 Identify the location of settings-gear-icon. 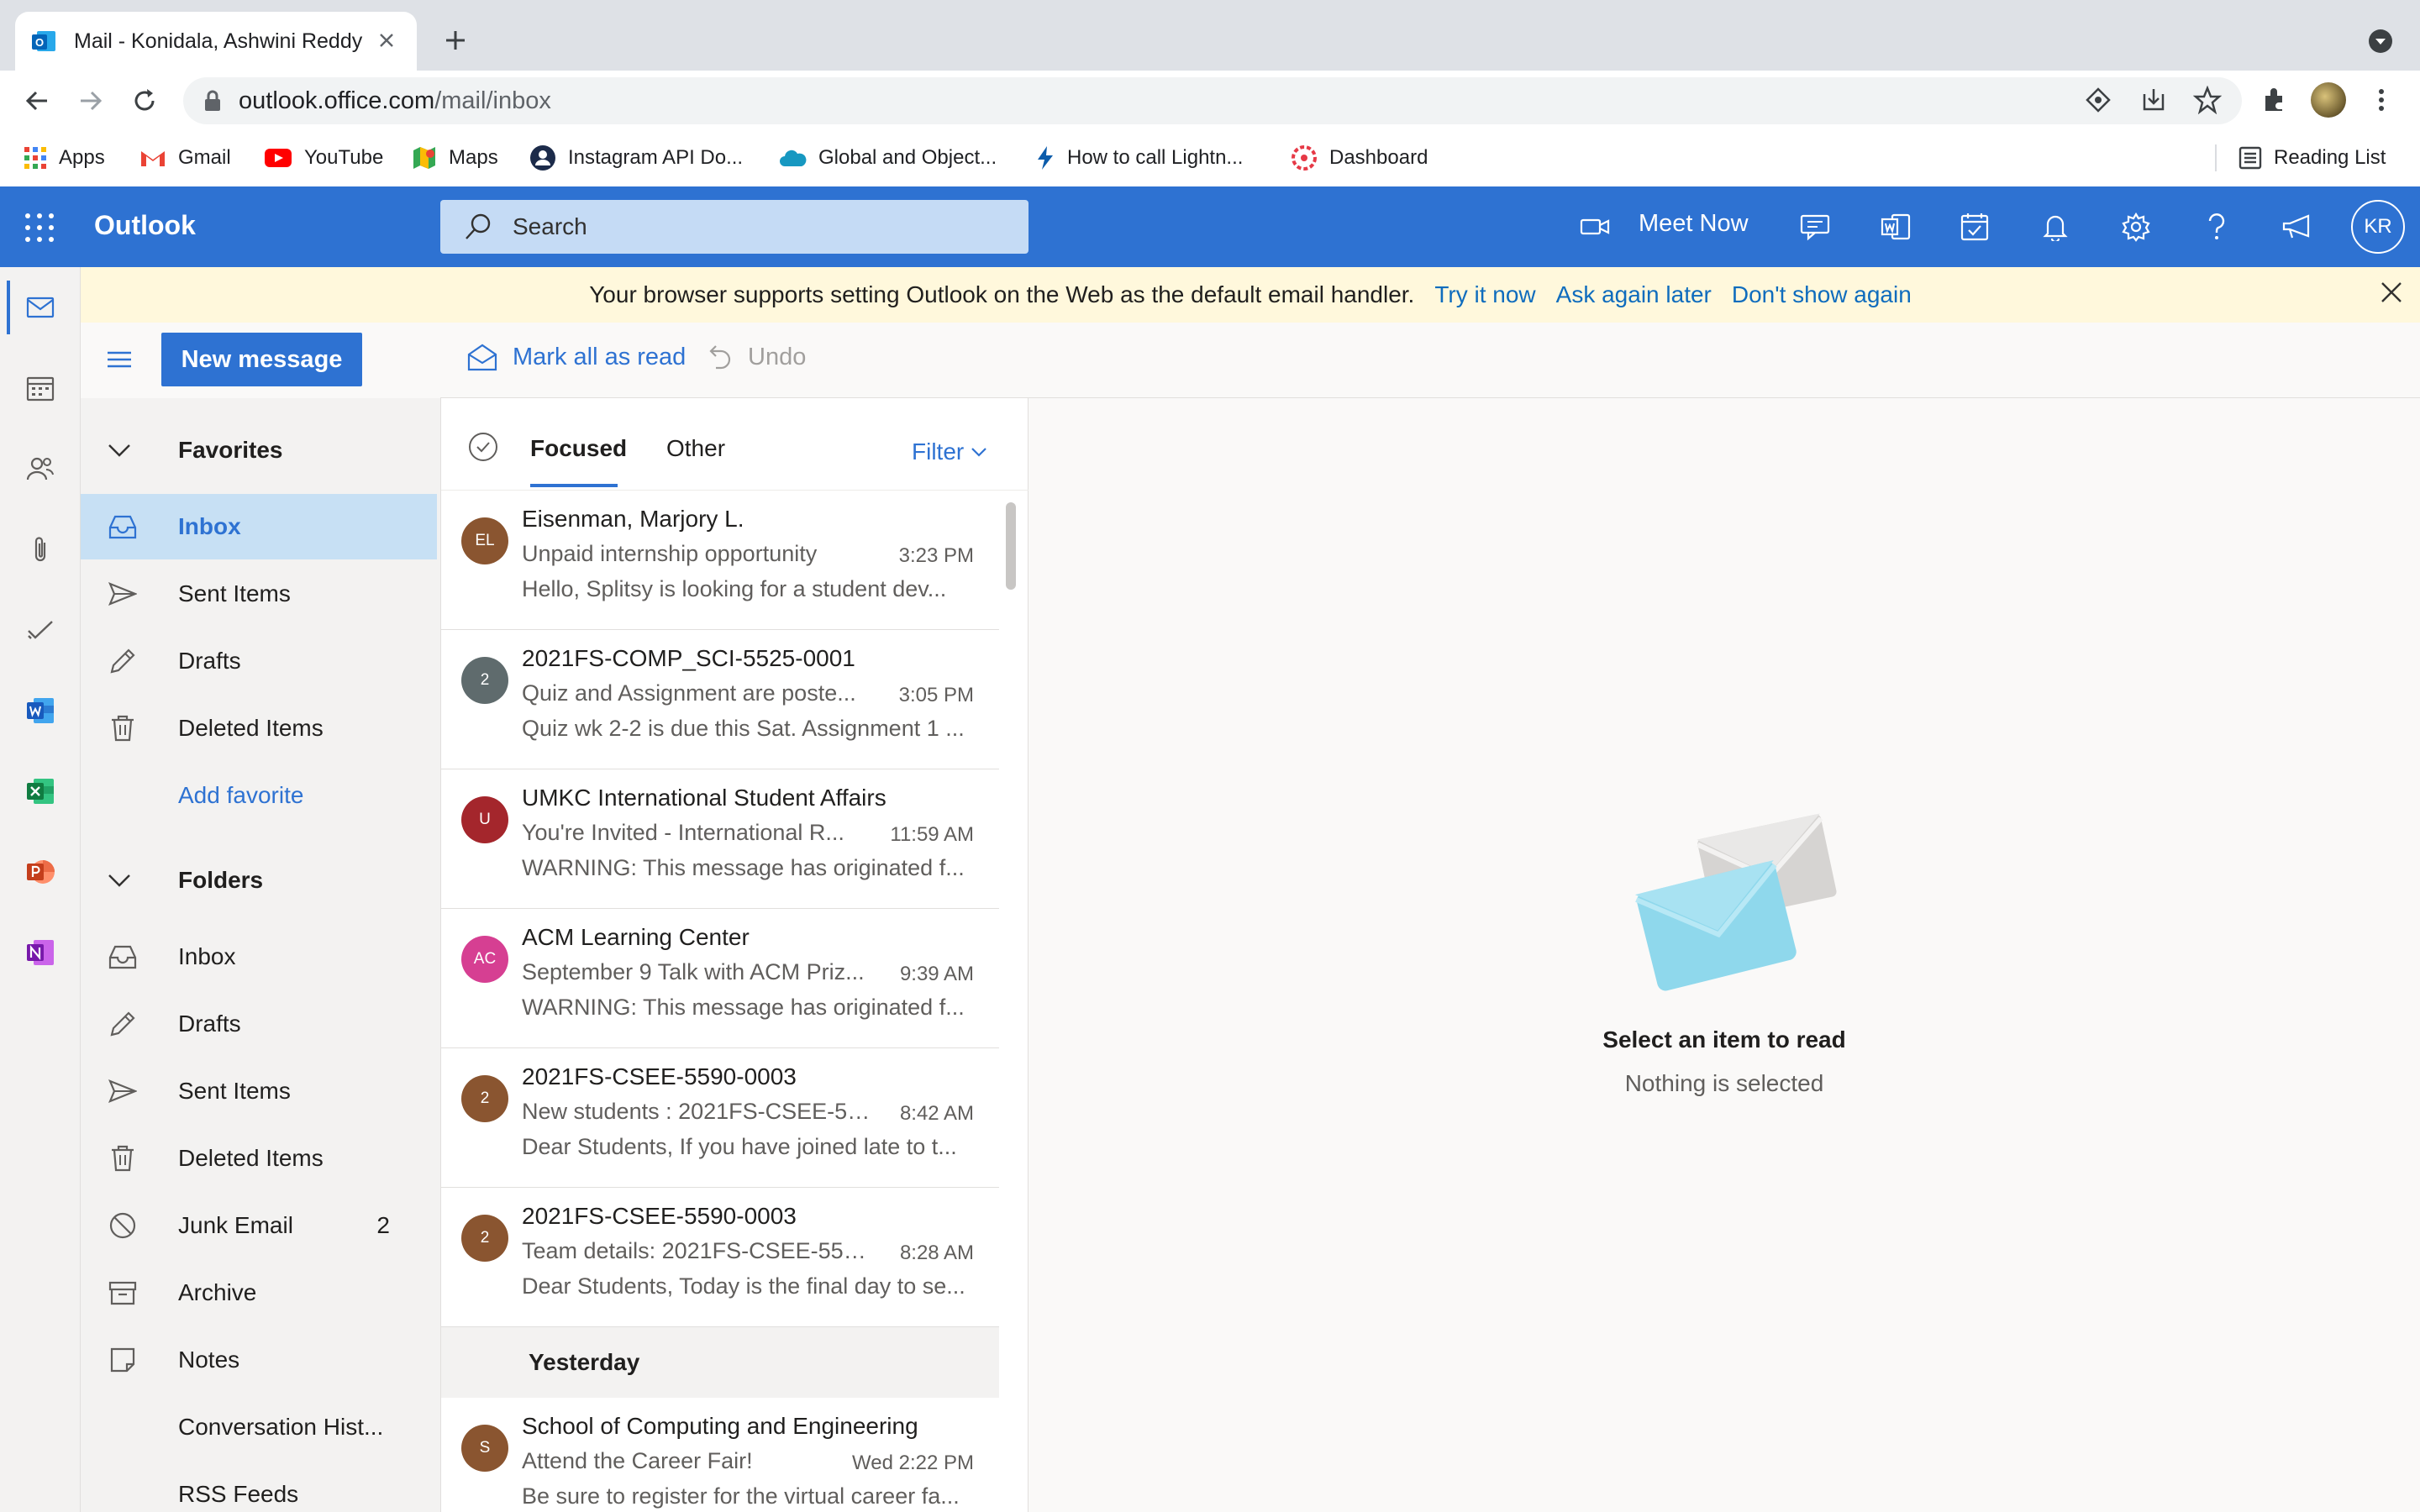
(2136, 227).